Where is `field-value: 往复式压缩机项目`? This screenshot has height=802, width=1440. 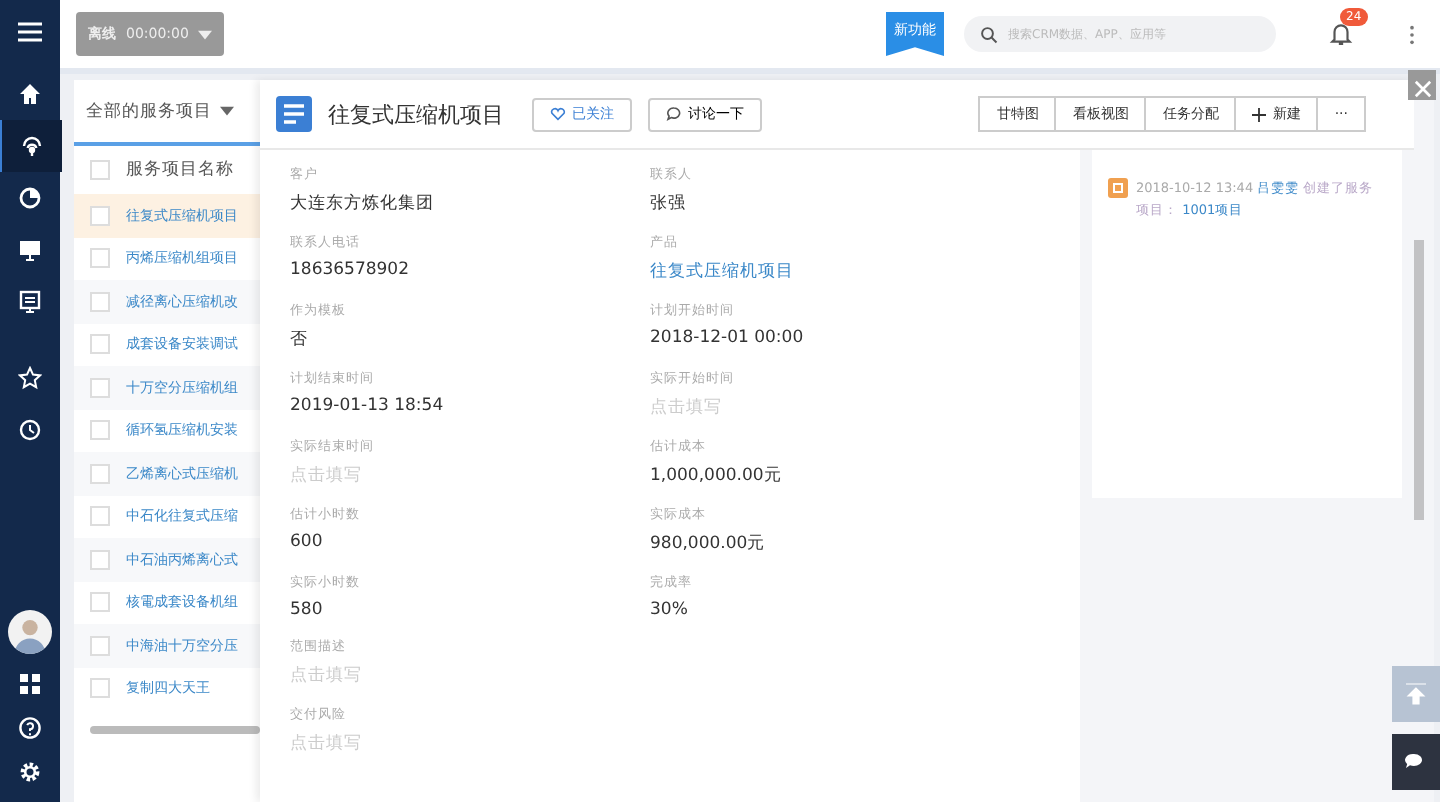
field-value: 往复式压缩机项目 is located at coordinates (830, 272).